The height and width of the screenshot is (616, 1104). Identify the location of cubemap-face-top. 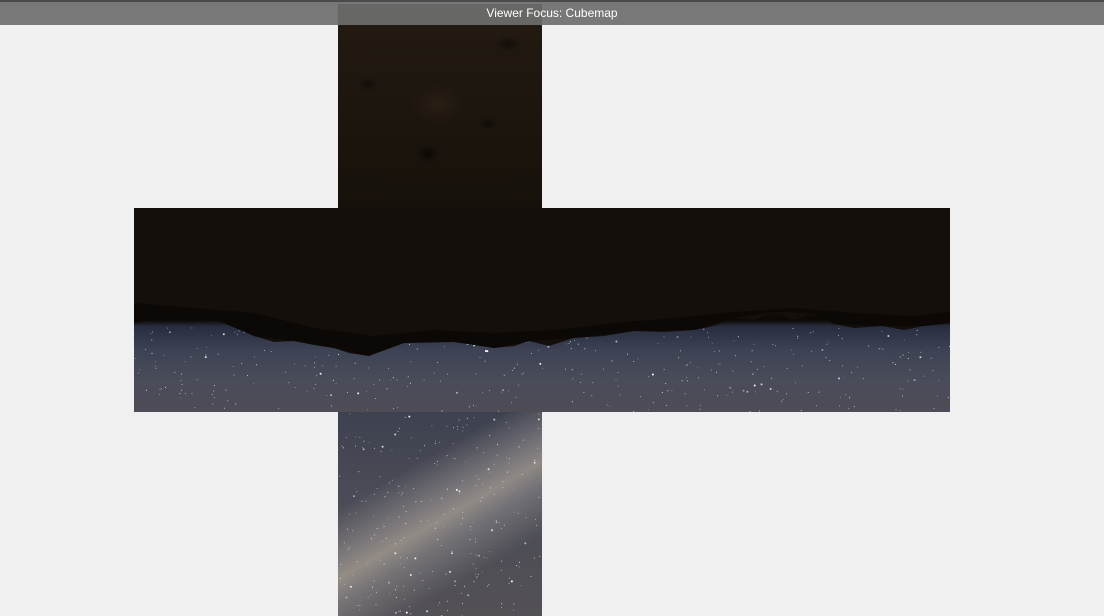
(440, 106).